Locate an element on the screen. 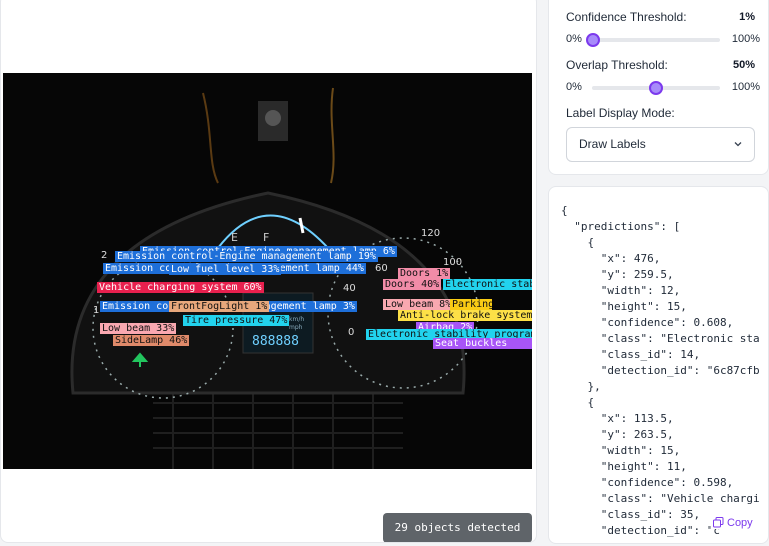 The image size is (769, 546). detection-label: FrontFogLight 1% is located at coordinates (219, 306).